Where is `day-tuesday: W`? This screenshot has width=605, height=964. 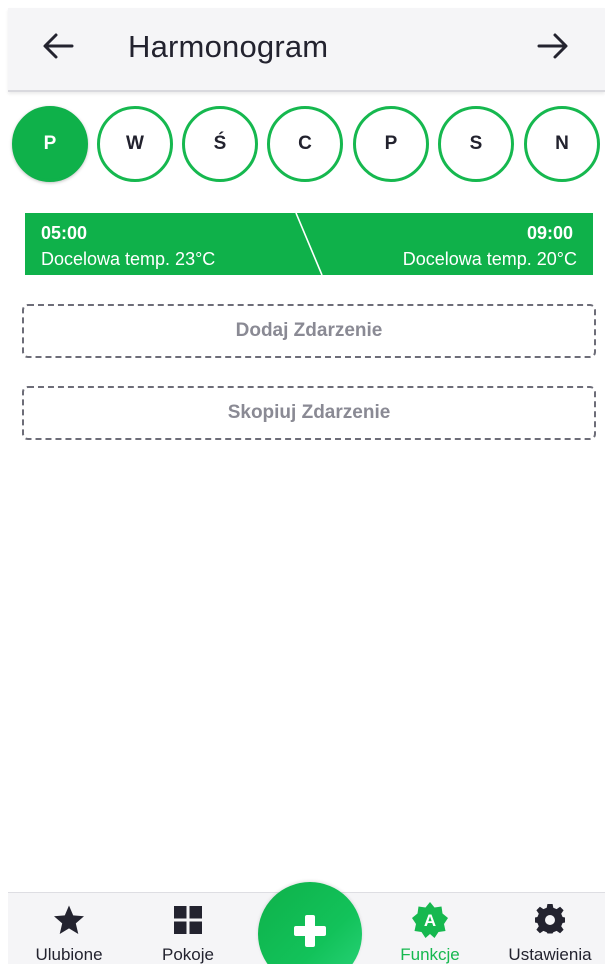 day-tuesday: W is located at coordinates (135, 144).